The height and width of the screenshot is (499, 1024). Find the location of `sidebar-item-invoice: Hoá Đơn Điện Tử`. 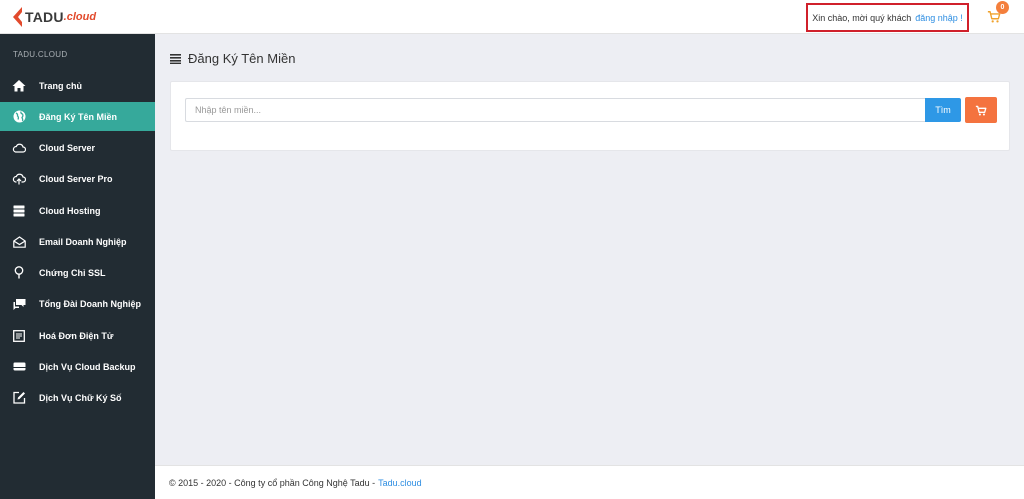

sidebar-item-invoice: Hoá Đơn Điện Tử is located at coordinates (77, 335).